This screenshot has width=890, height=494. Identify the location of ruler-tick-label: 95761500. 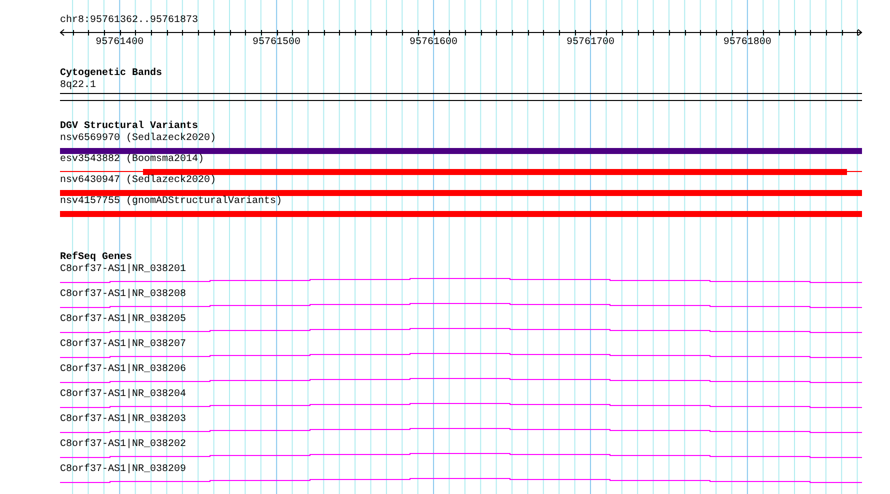
(276, 42).